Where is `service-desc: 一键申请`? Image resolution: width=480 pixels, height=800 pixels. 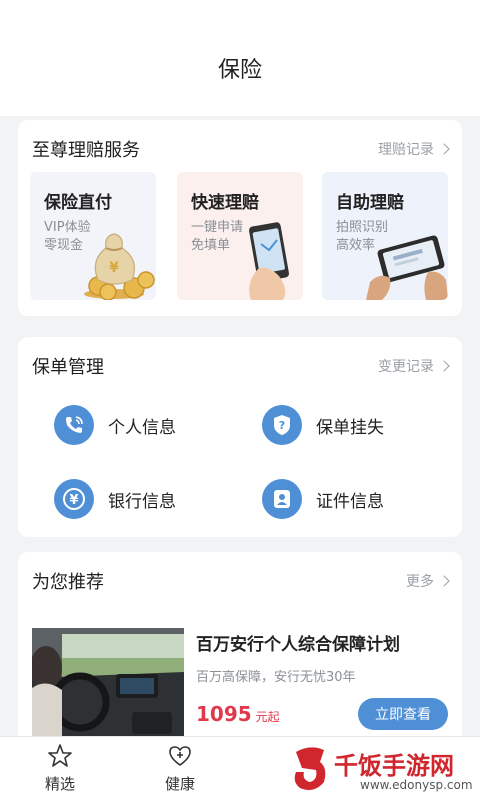
service-desc: 一键申请 is located at coordinates (217, 227).